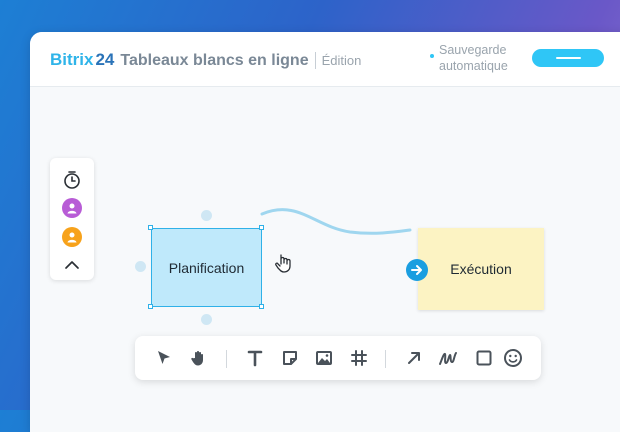 The image size is (620, 432). I want to click on side-panel, so click(72, 219).